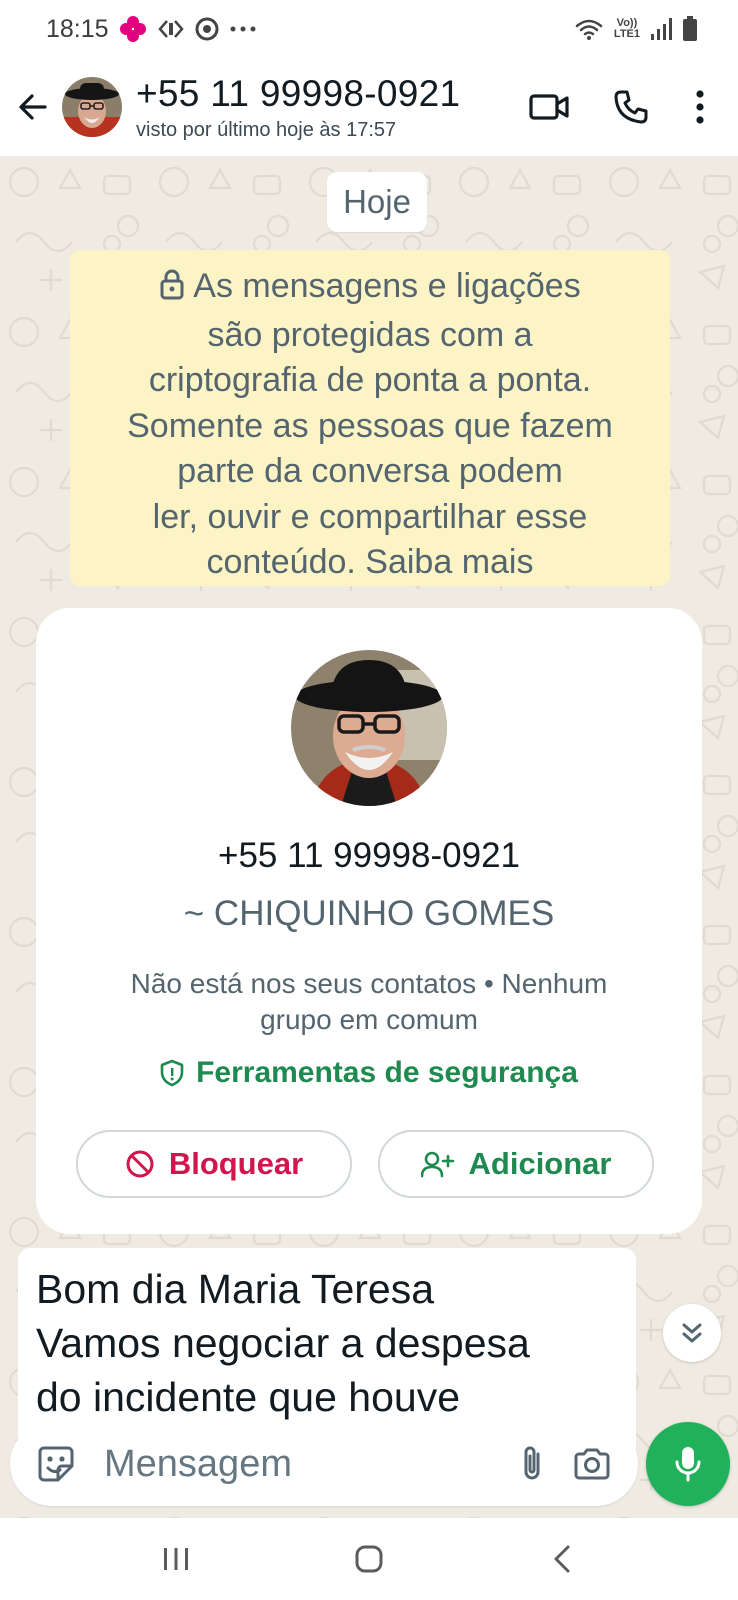  I want to click on notice-line: conteúdo. Saiba mais, so click(370, 562).